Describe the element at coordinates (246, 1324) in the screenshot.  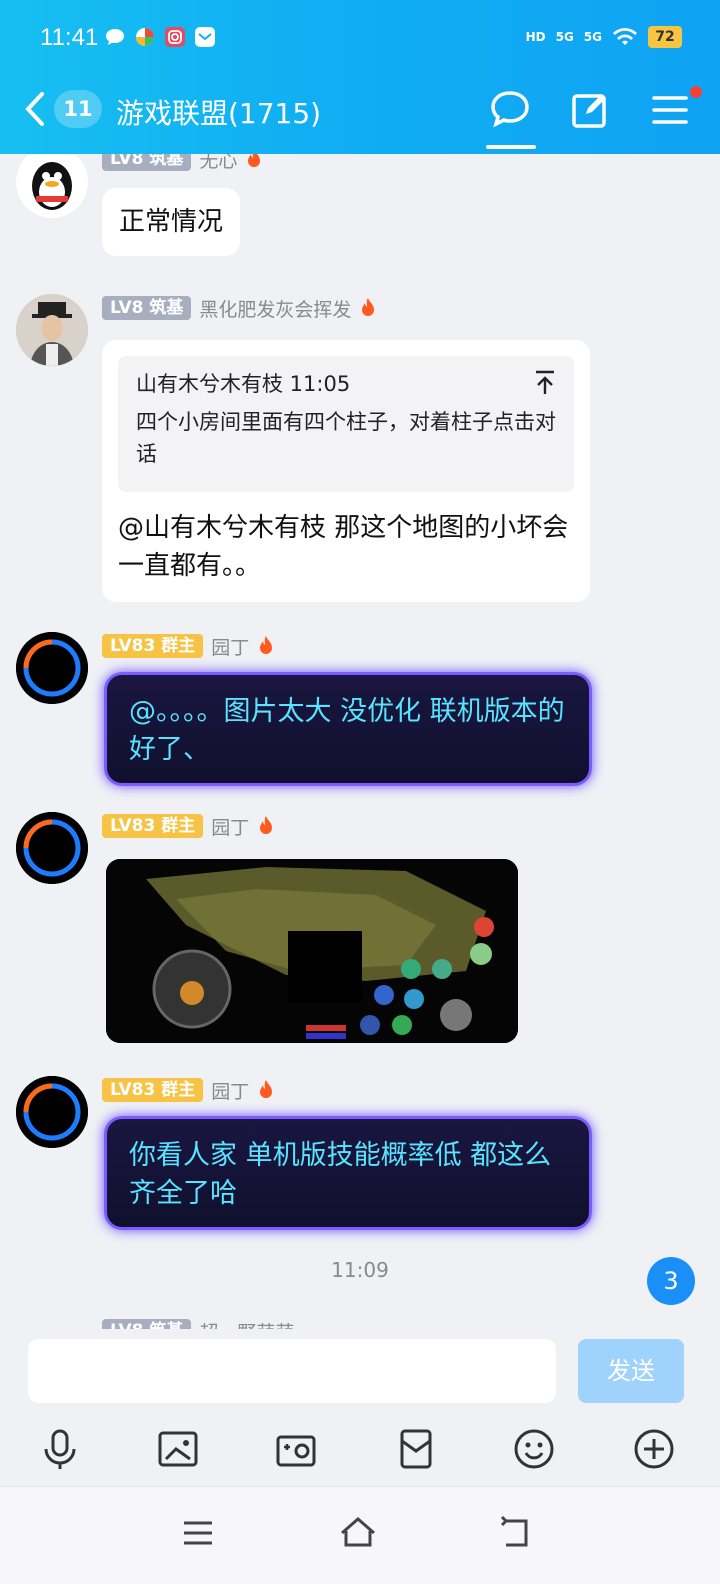
I see `sender-name: 超…野萌萌` at that location.